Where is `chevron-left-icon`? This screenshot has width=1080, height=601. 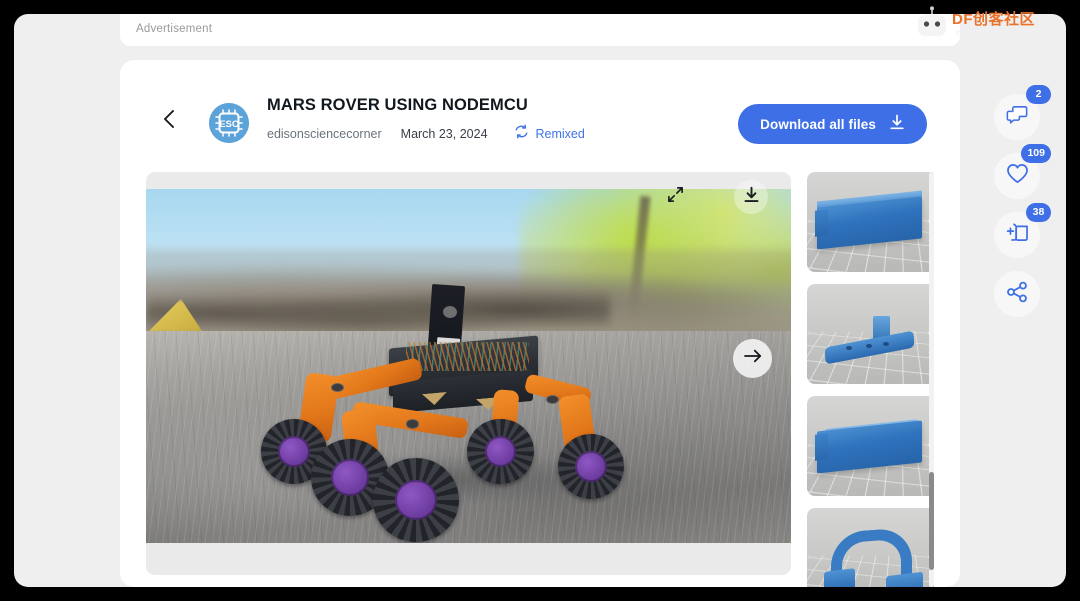 chevron-left-icon is located at coordinates (169, 119).